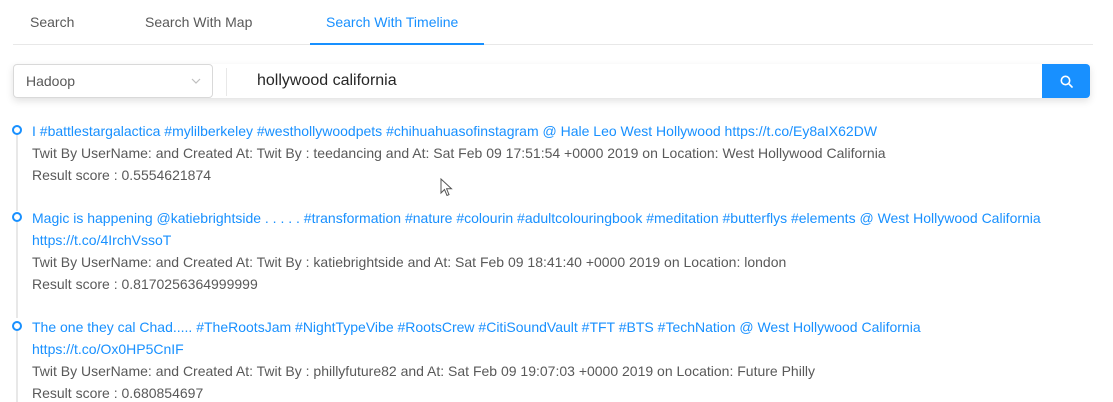 This screenshot has height=402, width=1113. Describe the element at coordinates (52, 22) in the screenshot. I see `tab-search: Search` at that location.